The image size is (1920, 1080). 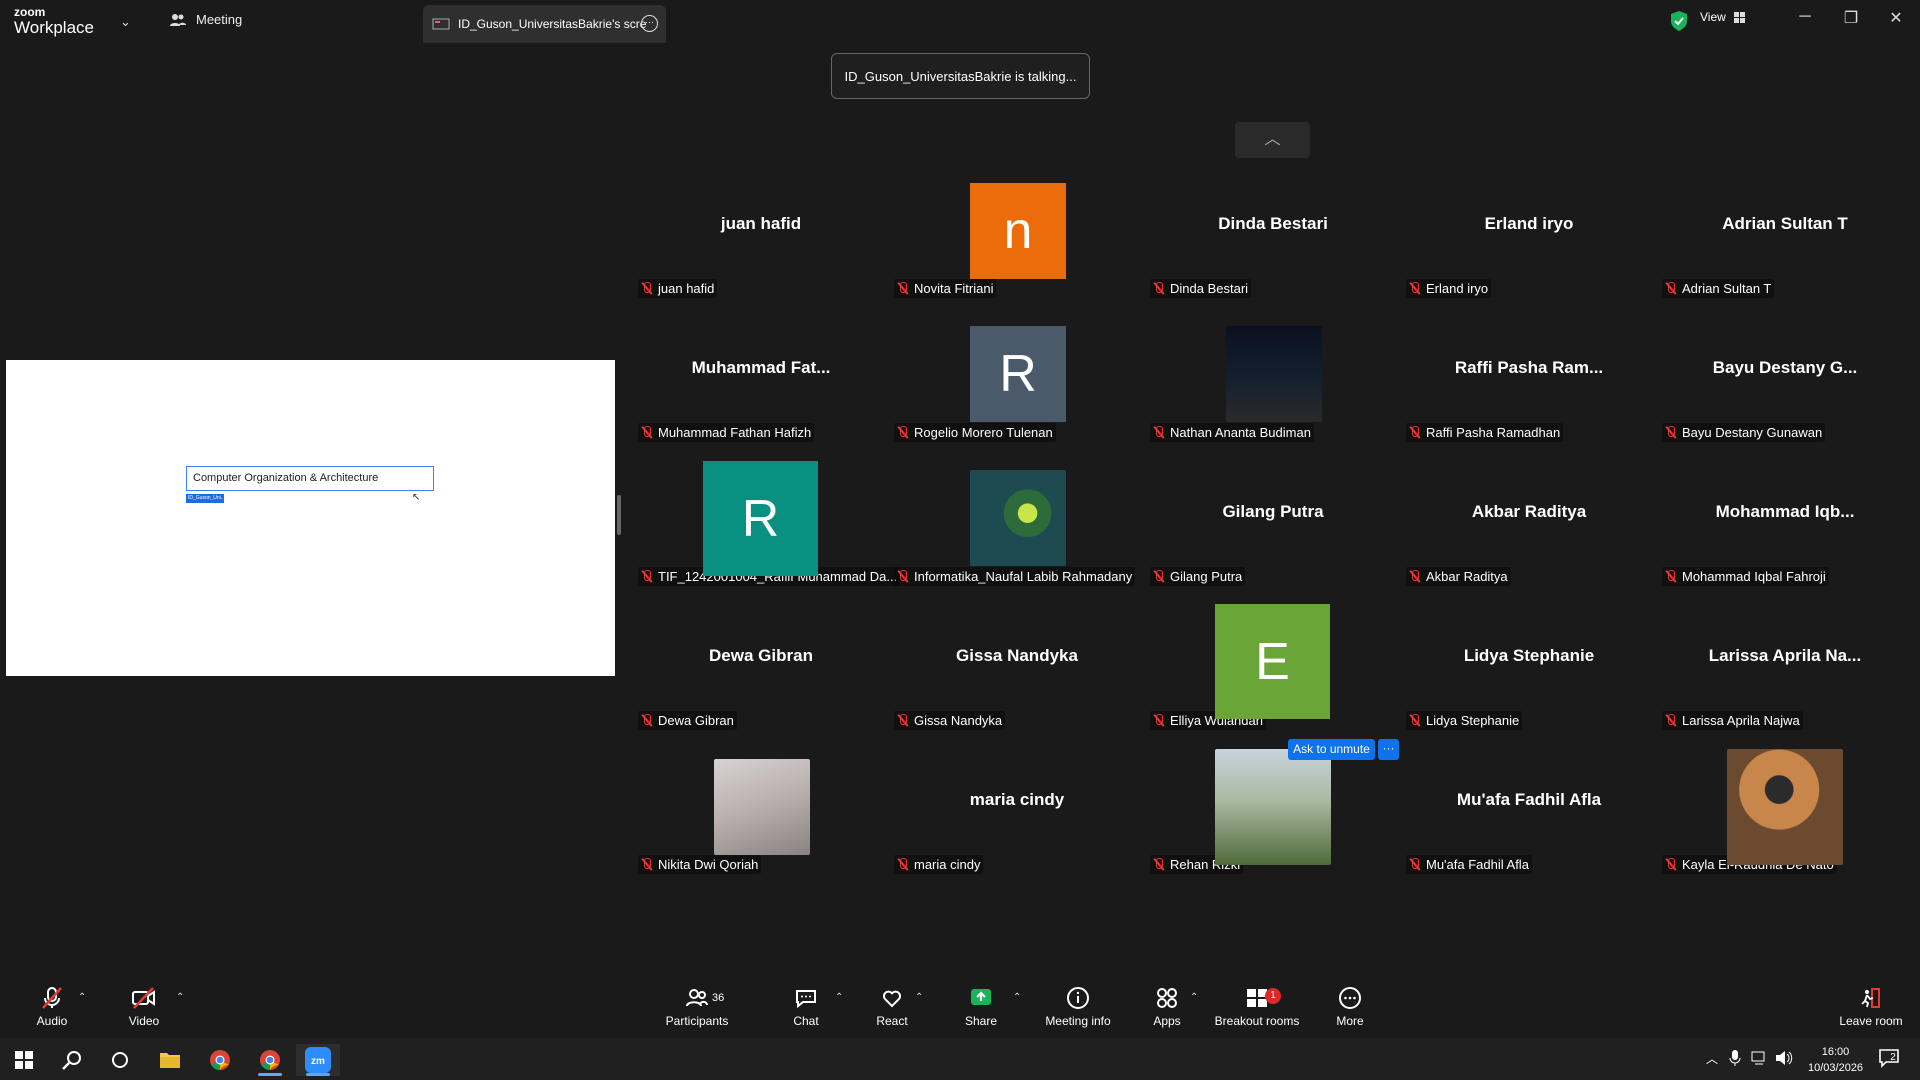 I want to click on audio-options-caret-icon: ⌃, so click(x=82, y=997).